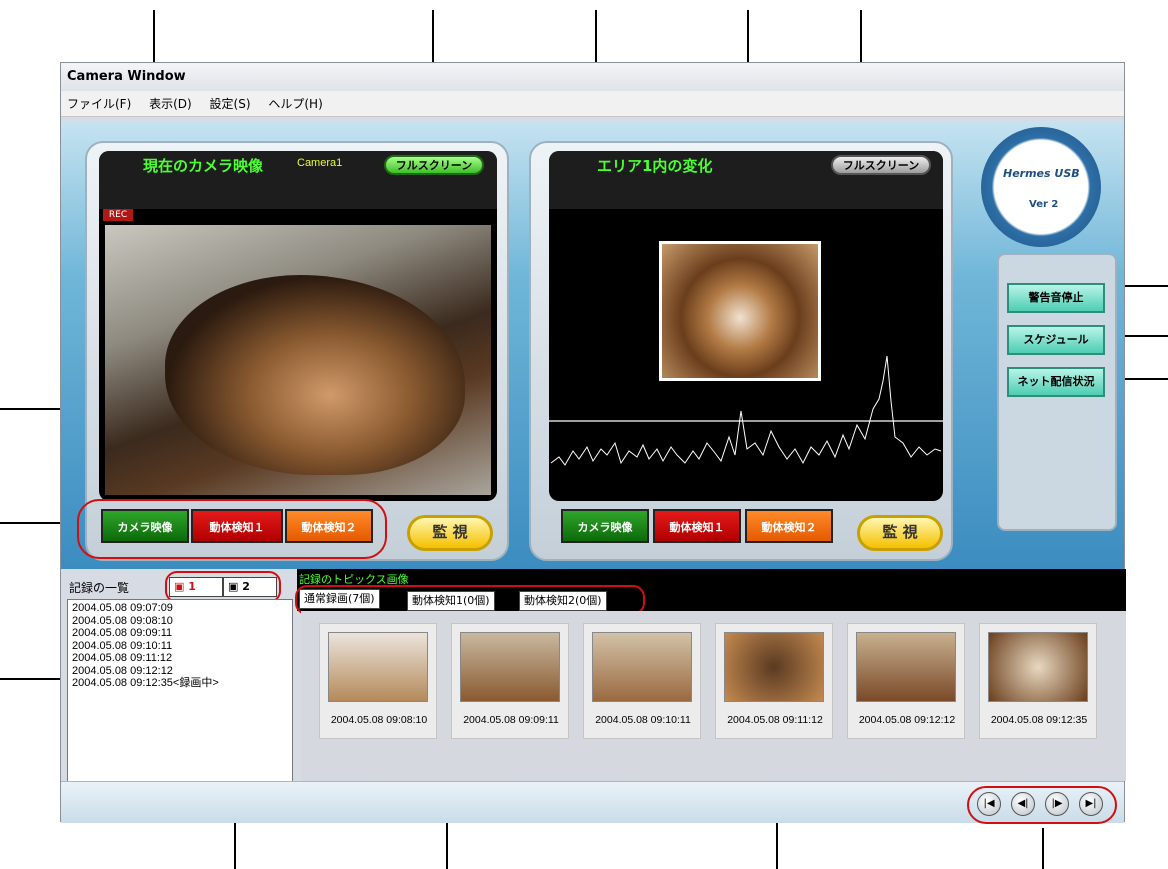  I want to click on thumbnail-card: 2004.05.08 09:11:12, so click(774, 681).